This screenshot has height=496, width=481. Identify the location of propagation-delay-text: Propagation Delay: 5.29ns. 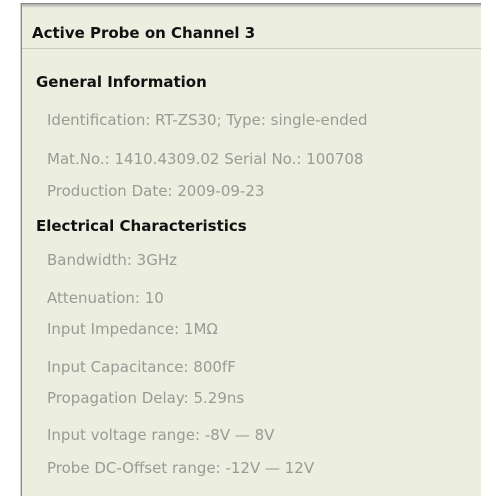
(146, 398).